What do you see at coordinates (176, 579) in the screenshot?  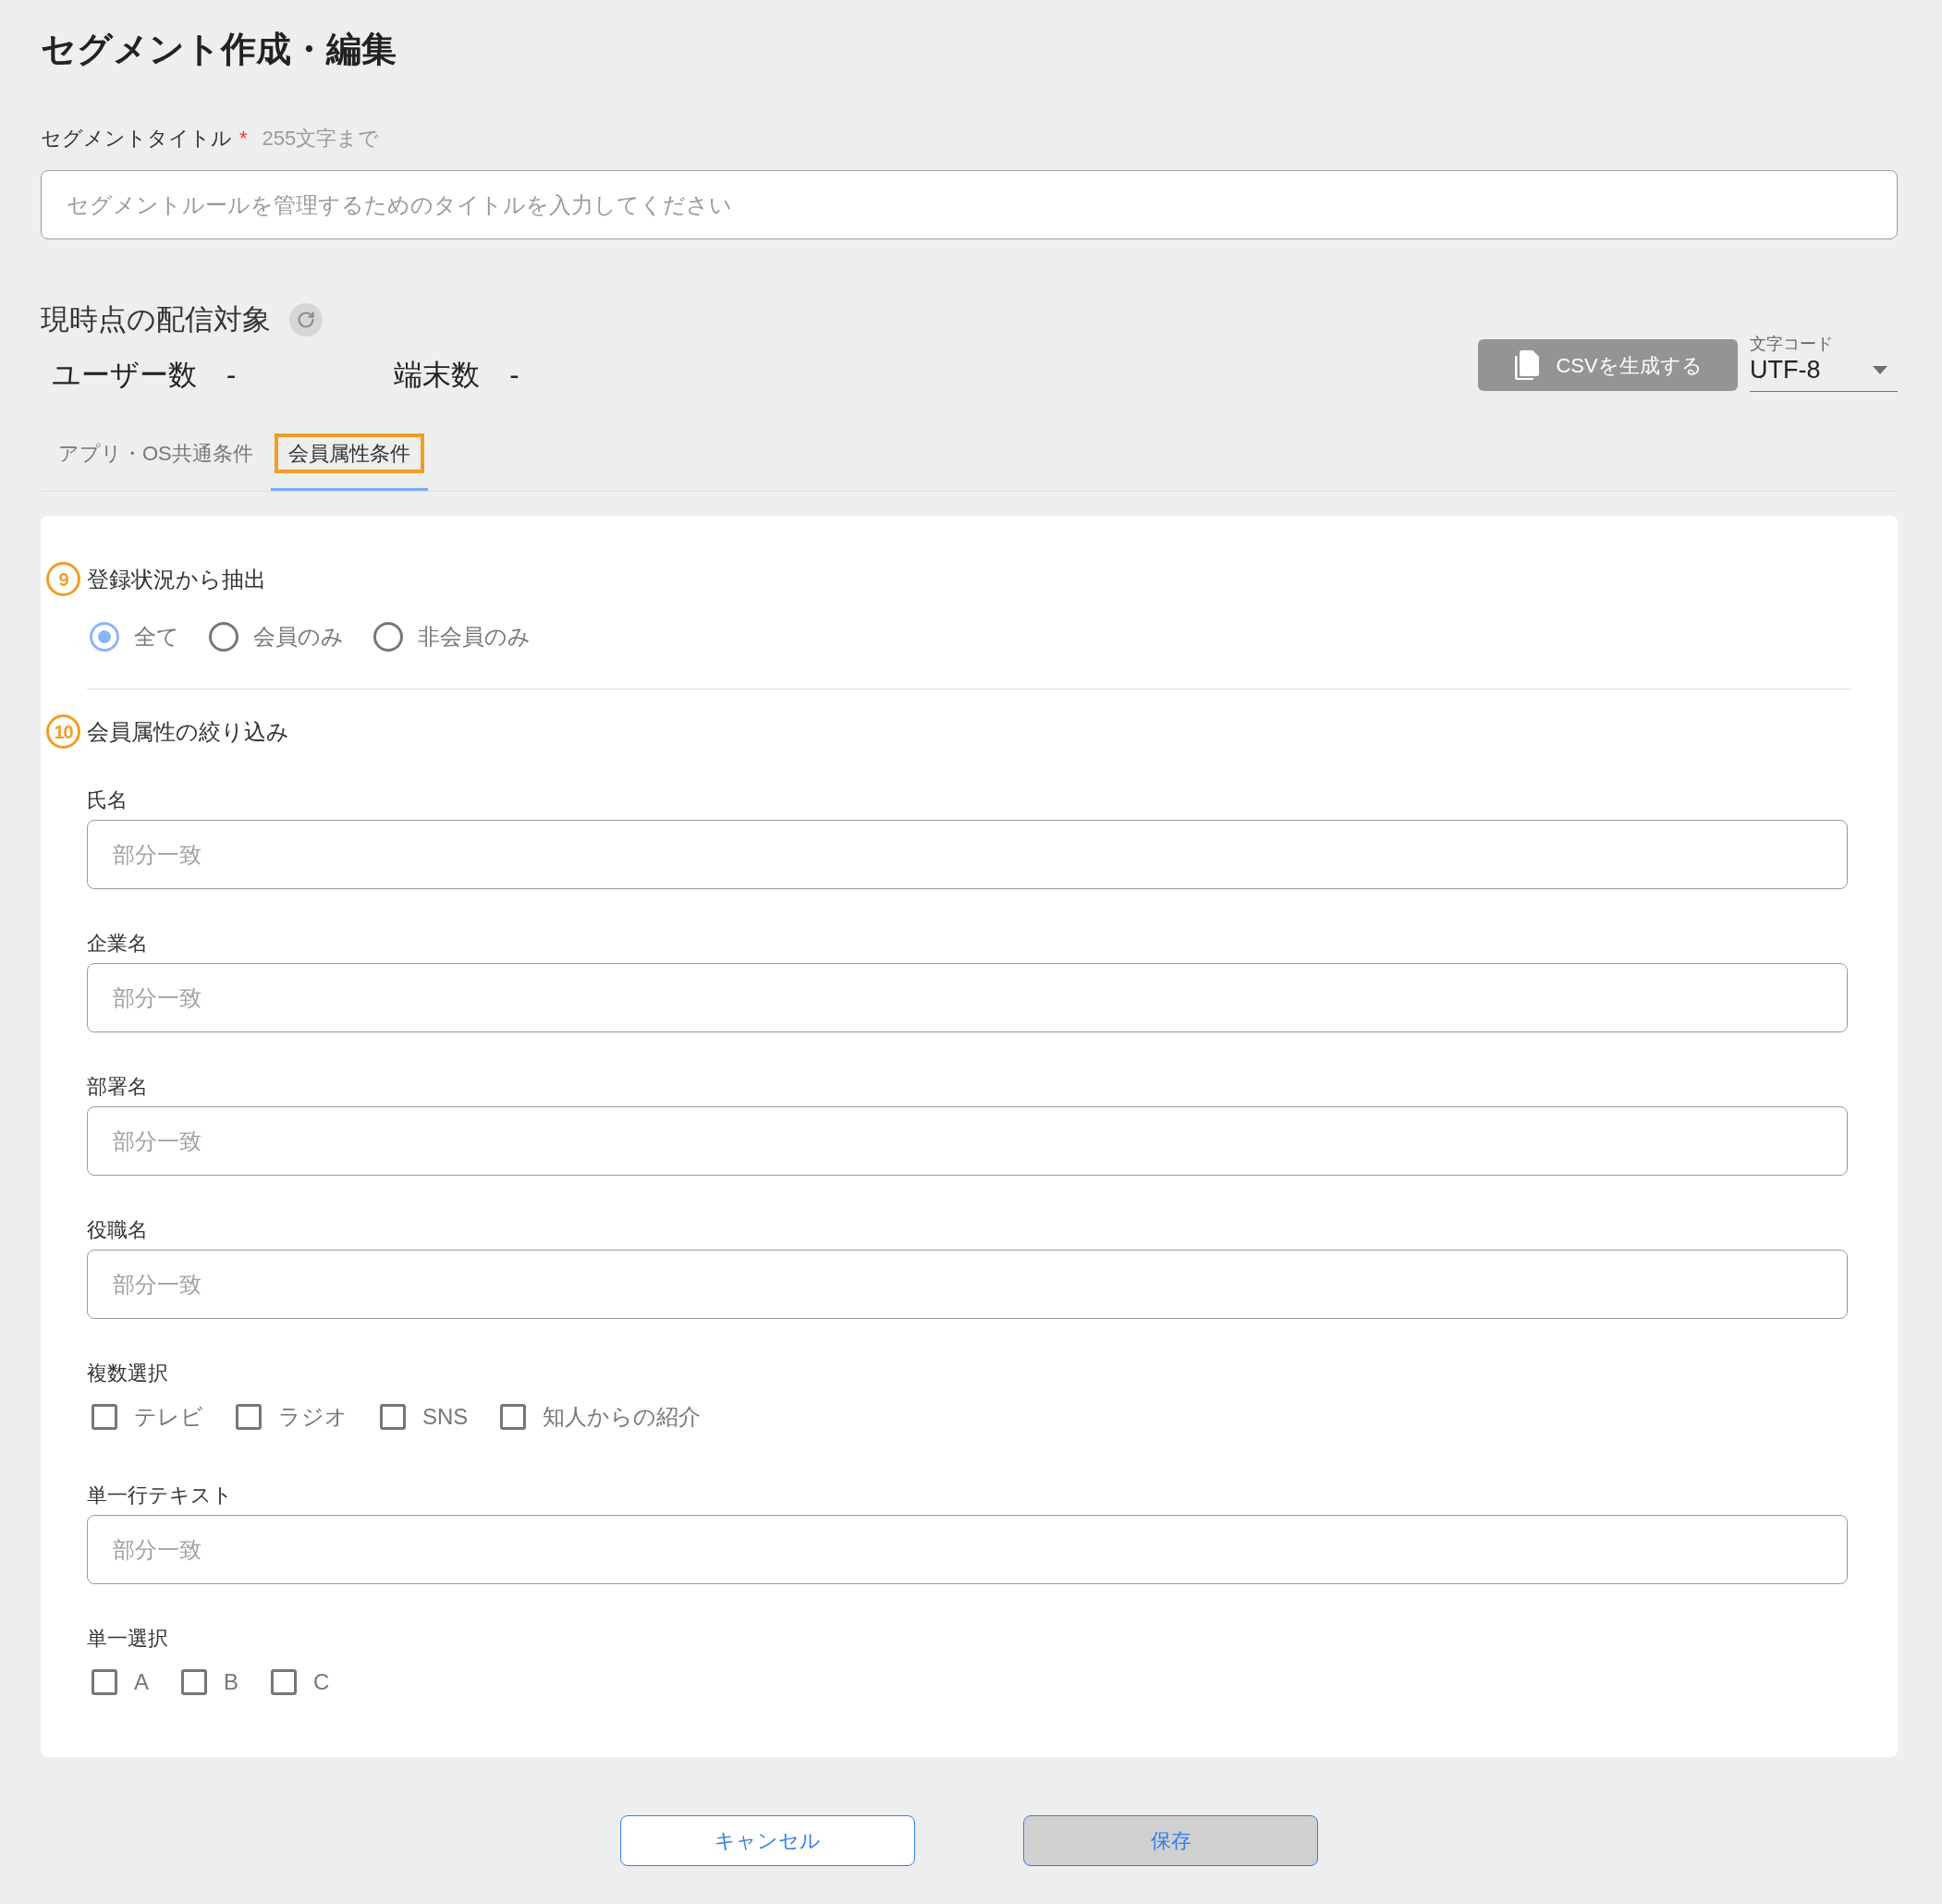 I see `section-title: 登録状況から抽出` at bounding box center [176, 579].